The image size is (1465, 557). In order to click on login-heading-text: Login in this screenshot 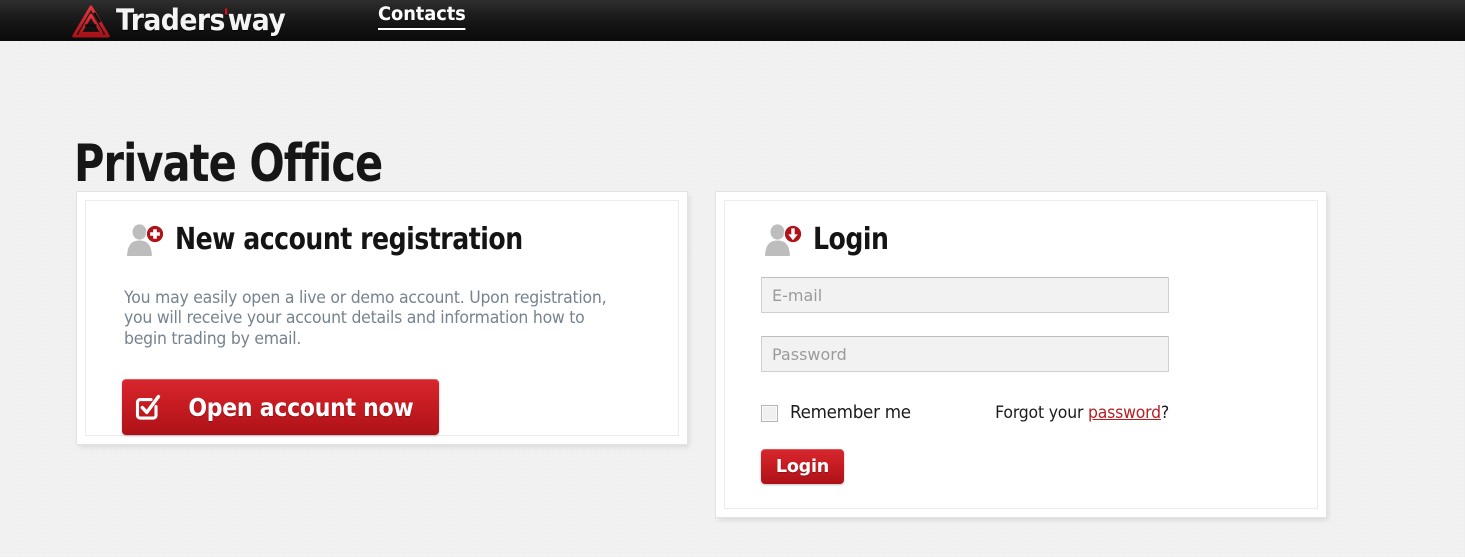, I will do `click(851, 239)`.